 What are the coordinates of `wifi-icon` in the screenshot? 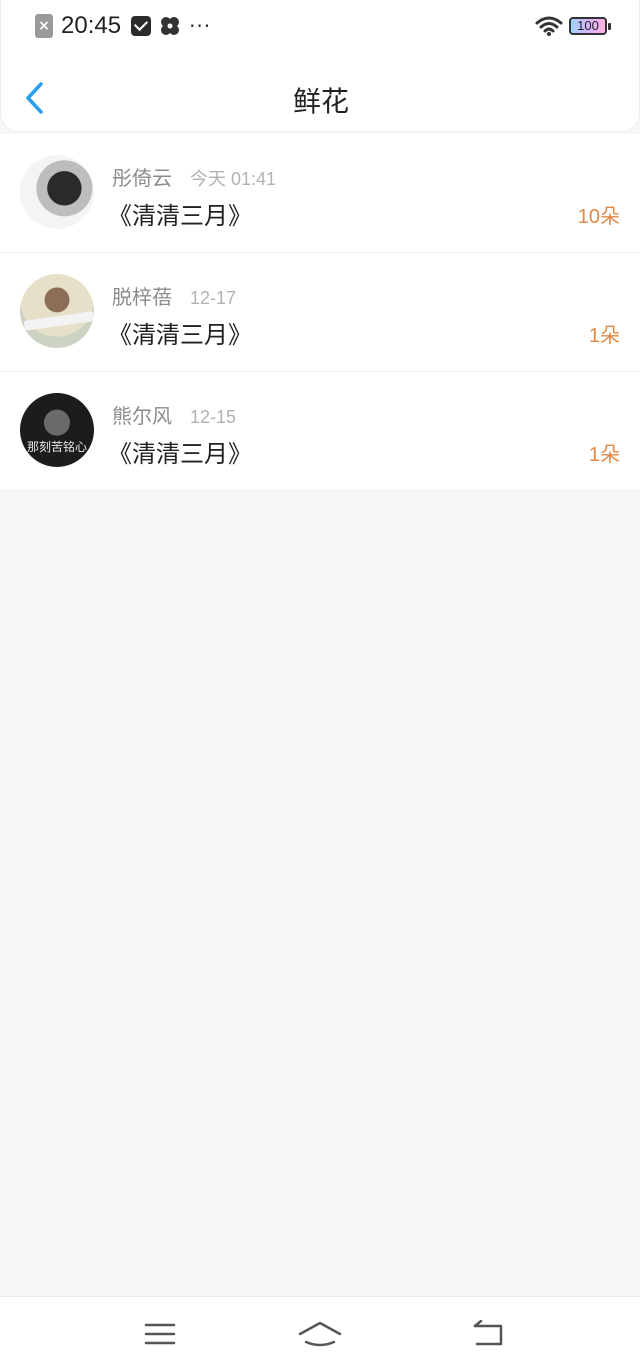 It's located at (549, 26).